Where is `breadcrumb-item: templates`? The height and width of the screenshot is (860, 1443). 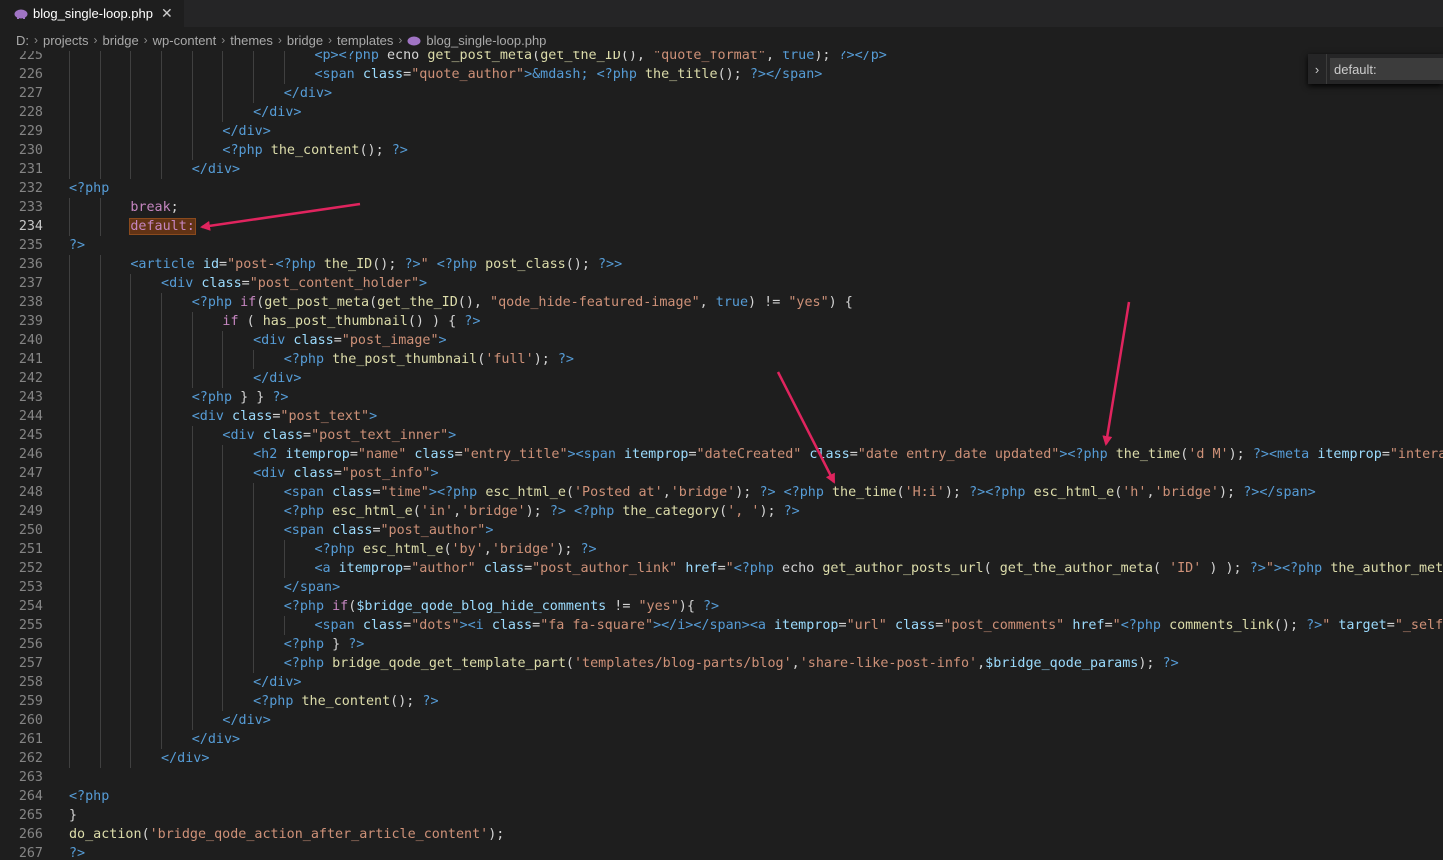 breadcrumb-item: templates is located at coordinates (365, 40).